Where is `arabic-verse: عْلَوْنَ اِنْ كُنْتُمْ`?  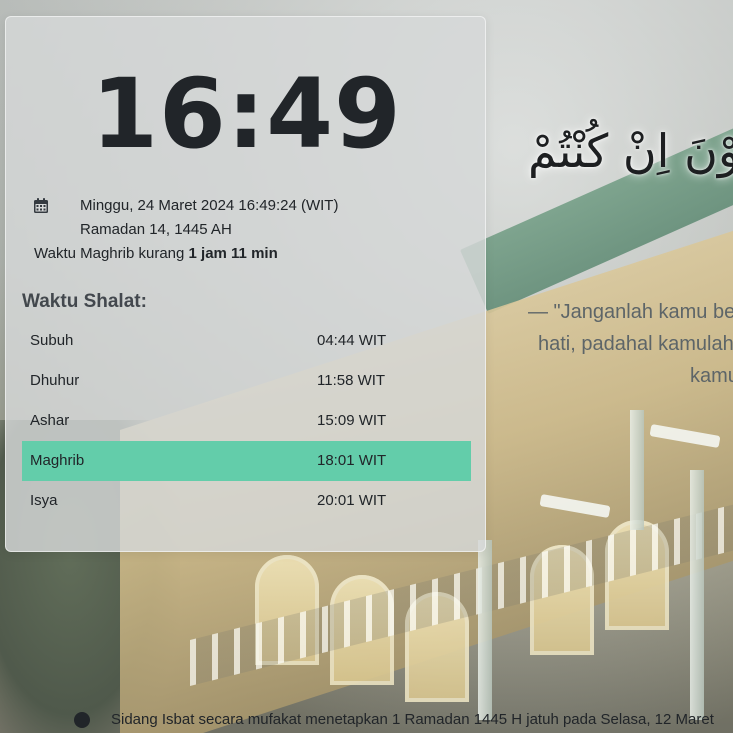
arabic-verse: عْلَوْنَ اِنْ كُنْتُمْ is located at coordinates (630, 151).